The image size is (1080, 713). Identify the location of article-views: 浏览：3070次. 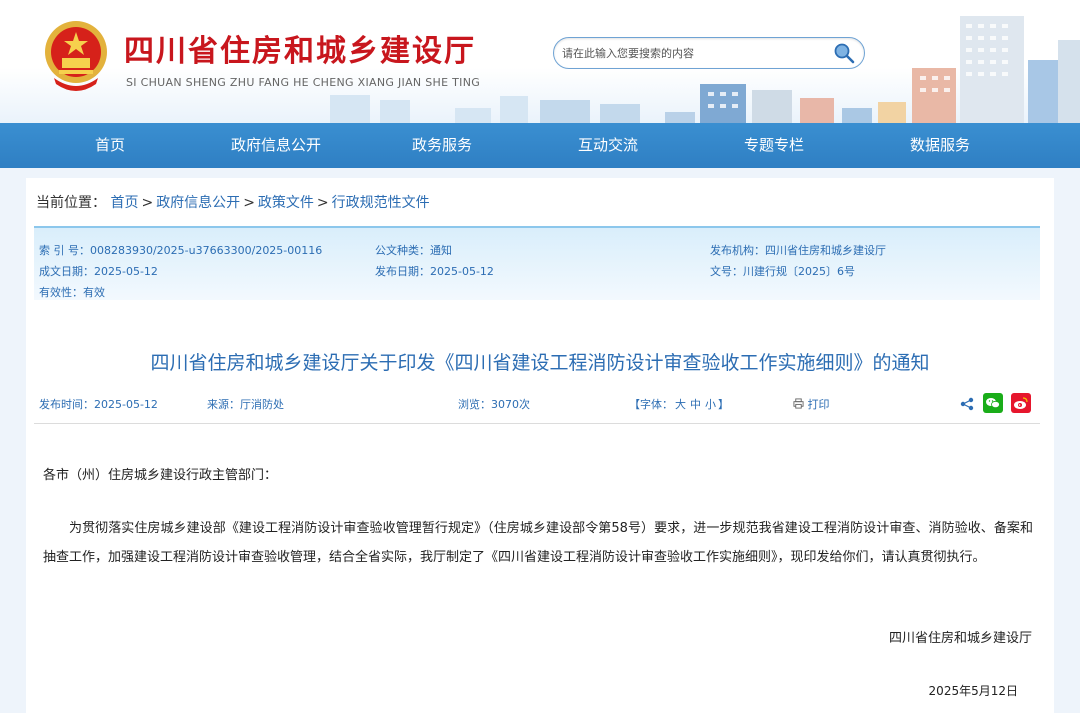
(494, 404).